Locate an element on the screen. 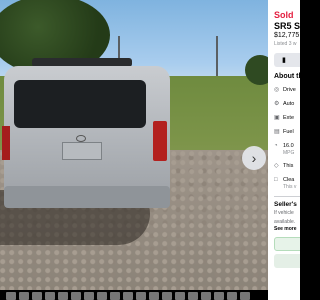 The width and height of the screenshot is (320, 300). message-seller-box is located at coordinates (287, 244).